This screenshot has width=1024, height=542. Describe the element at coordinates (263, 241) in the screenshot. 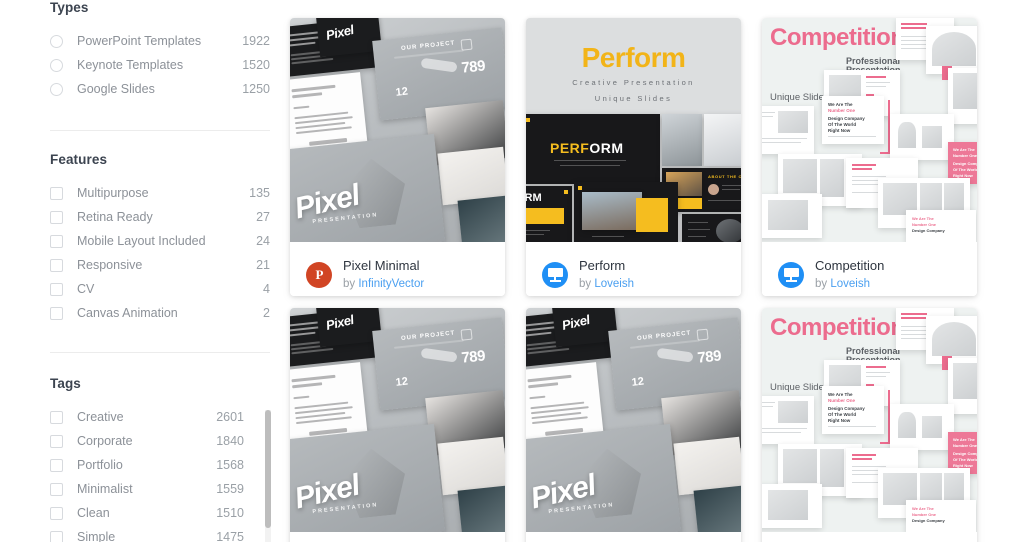

I see `filter-count: 24` at that location.